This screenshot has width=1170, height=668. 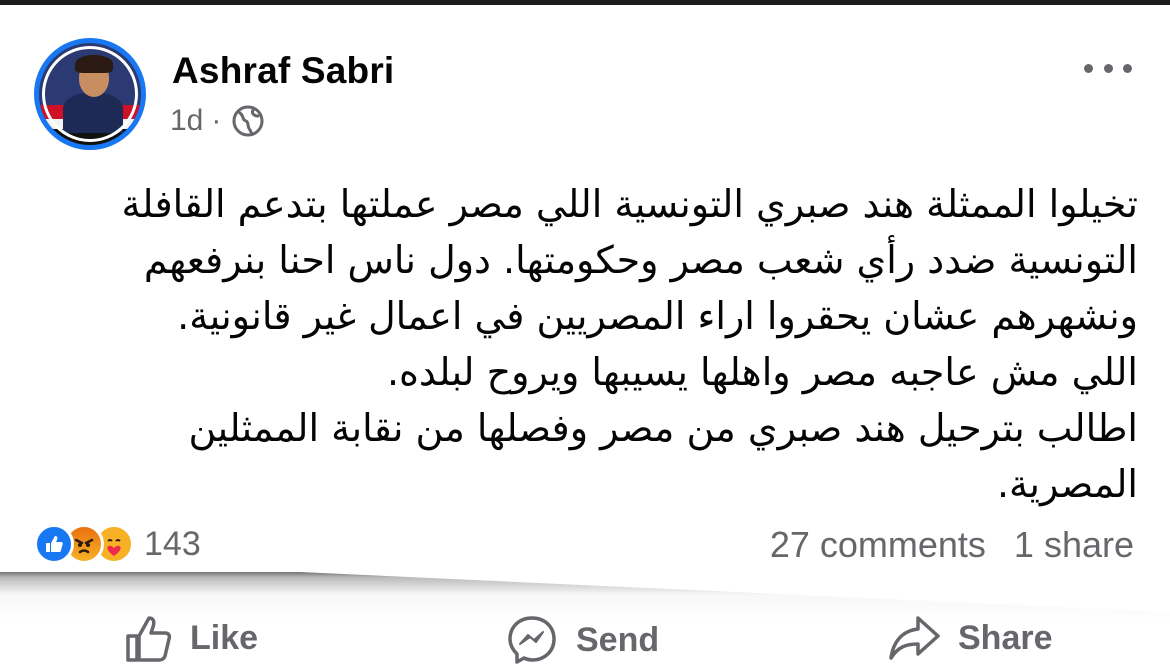 What do you see at coordinates (90, 94) in the screenshot?
I see `author-avatar` at bounding box center [90, 94].